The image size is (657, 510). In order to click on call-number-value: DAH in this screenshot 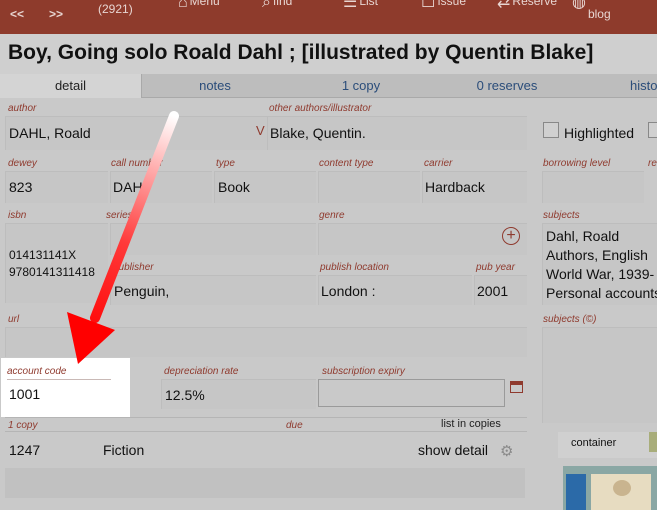, I will do `click(128, 187)`.